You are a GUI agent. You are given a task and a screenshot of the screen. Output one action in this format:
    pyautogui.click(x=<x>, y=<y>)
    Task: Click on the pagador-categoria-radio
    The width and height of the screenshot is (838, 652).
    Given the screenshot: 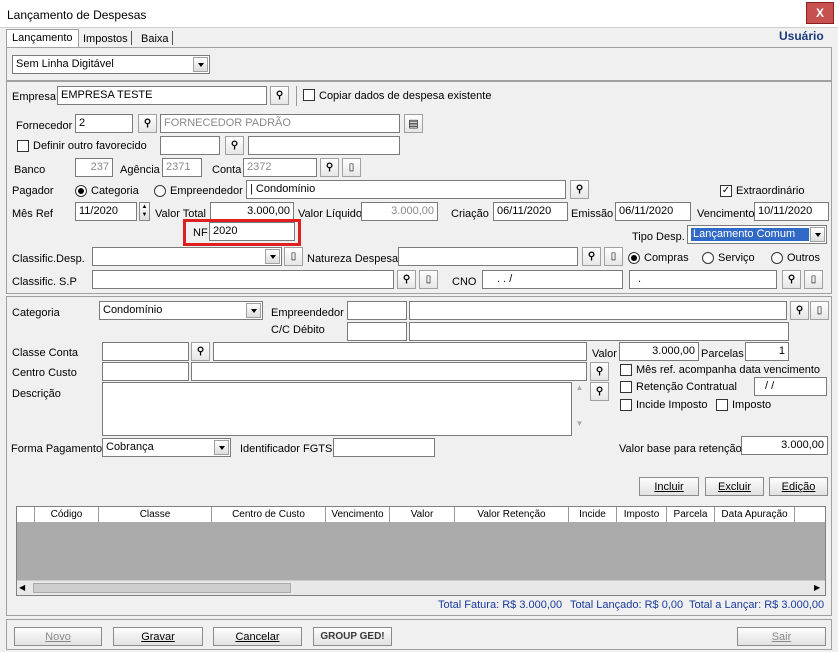 What is the action you would take?
    pyautogui.click(x=81, y=191)
    